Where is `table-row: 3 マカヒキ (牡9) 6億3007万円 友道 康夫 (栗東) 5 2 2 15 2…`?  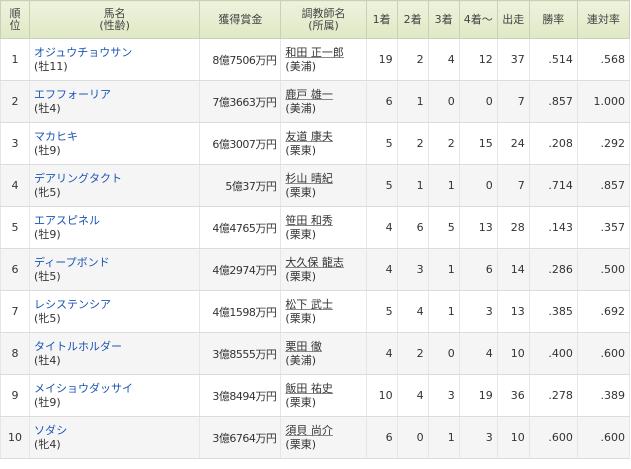
table-row: 3 マカヒキ (牡9) 6億3007万円 友道 康夫 (栗東) 5 2 2 15 2… is located at coordinates (315, 143).